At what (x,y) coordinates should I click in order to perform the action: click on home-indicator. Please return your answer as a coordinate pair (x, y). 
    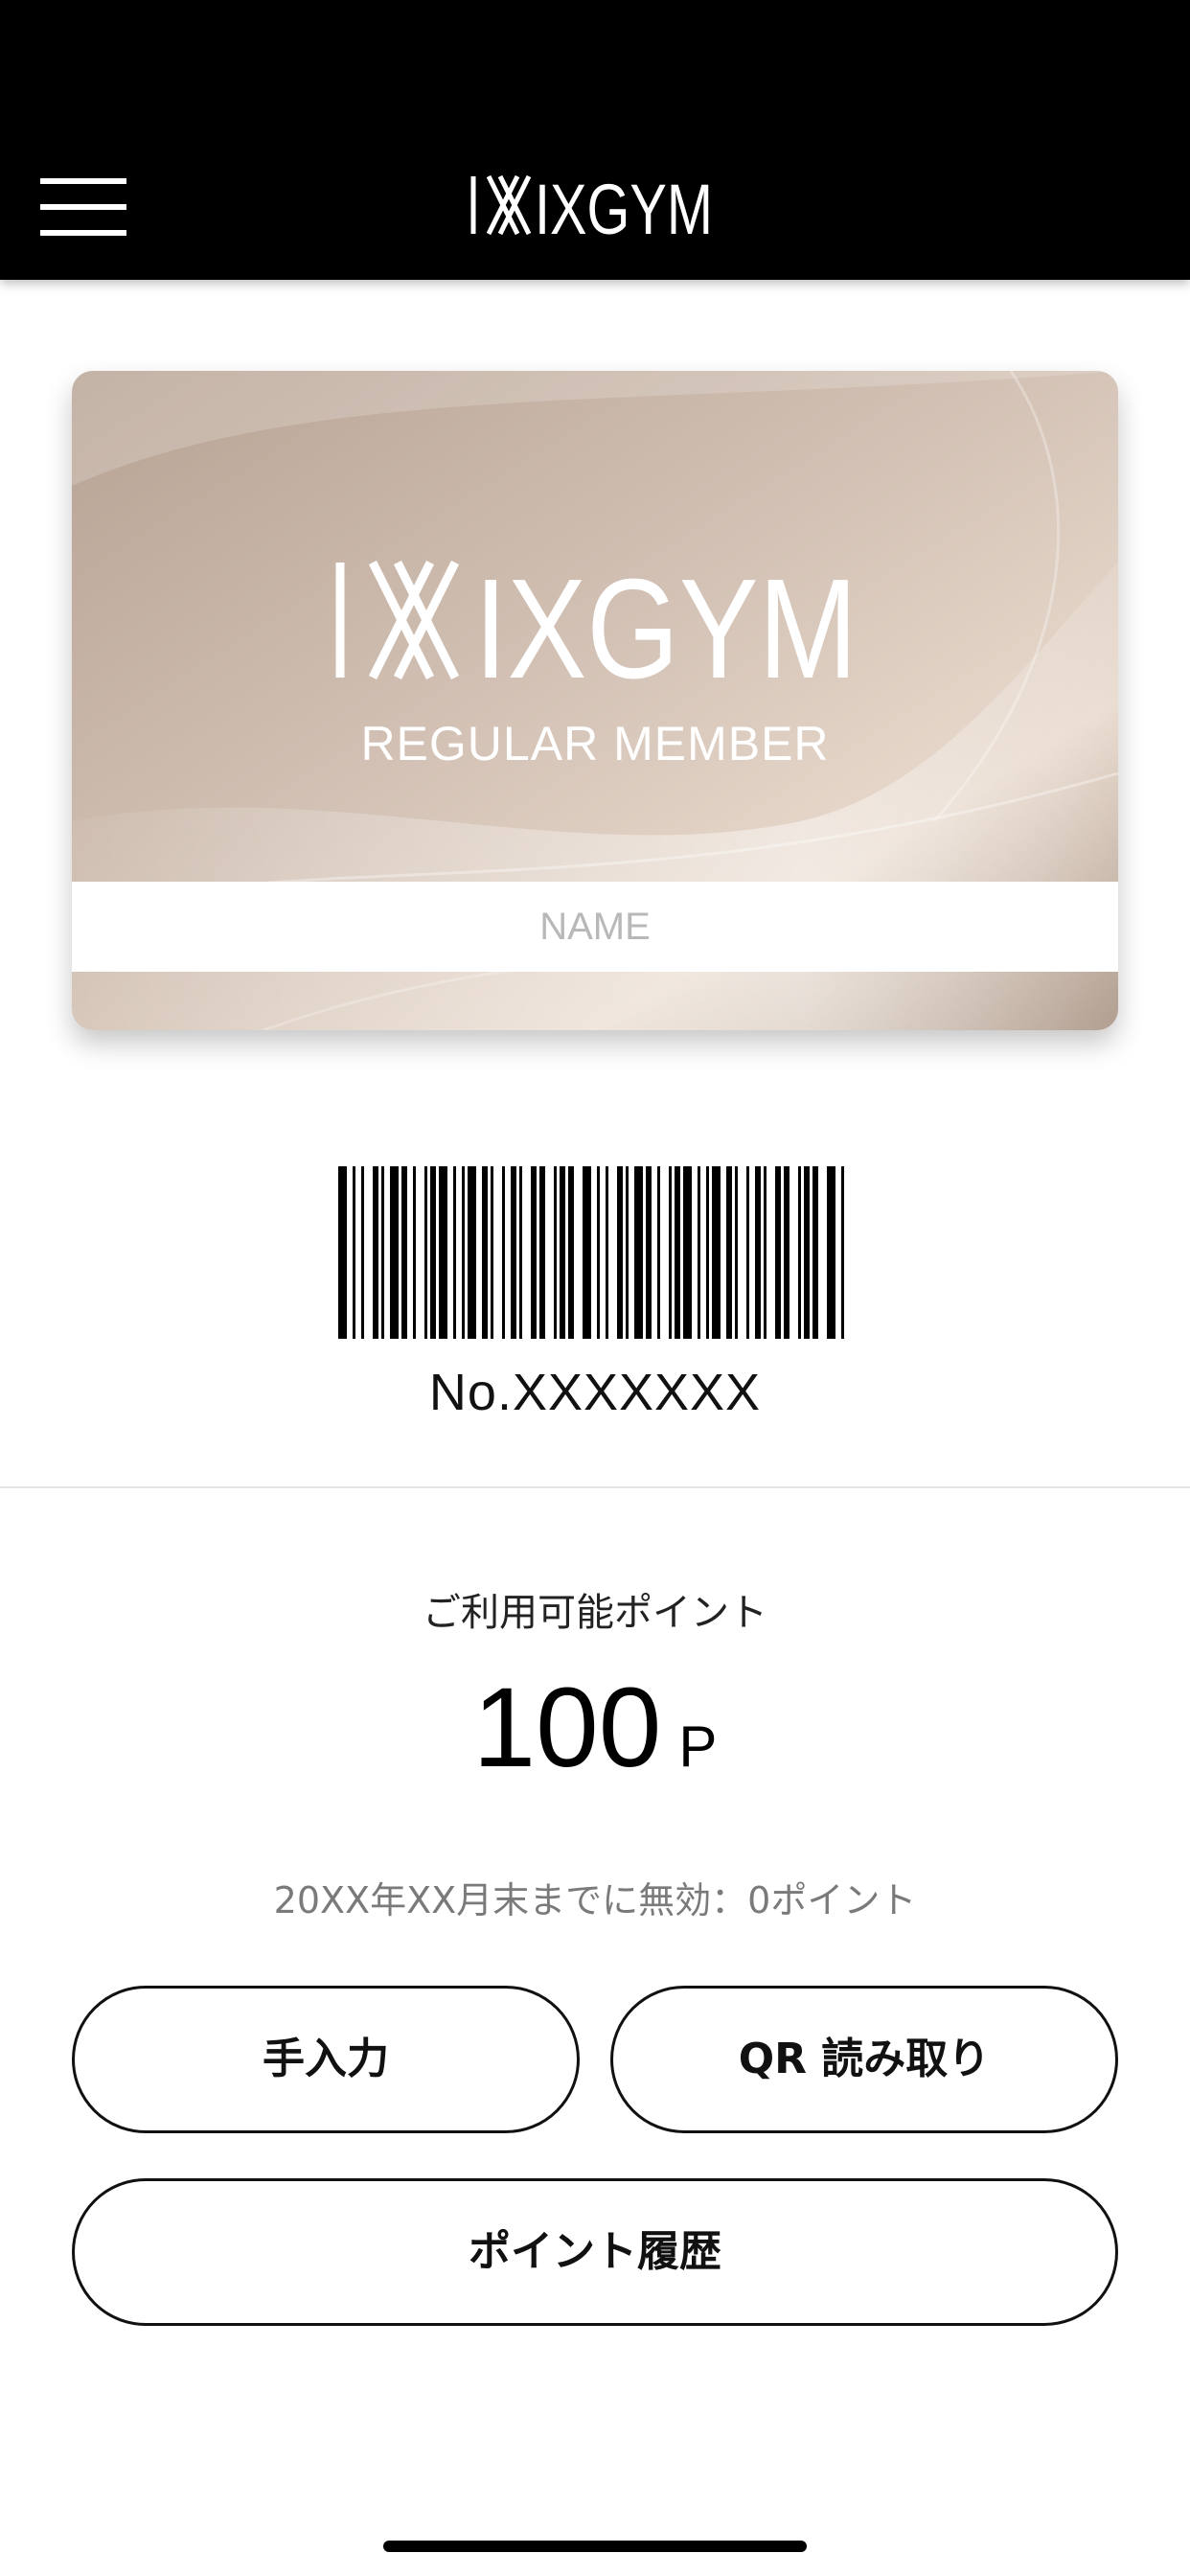
    Looking at the image, I should click on (595, 2546).